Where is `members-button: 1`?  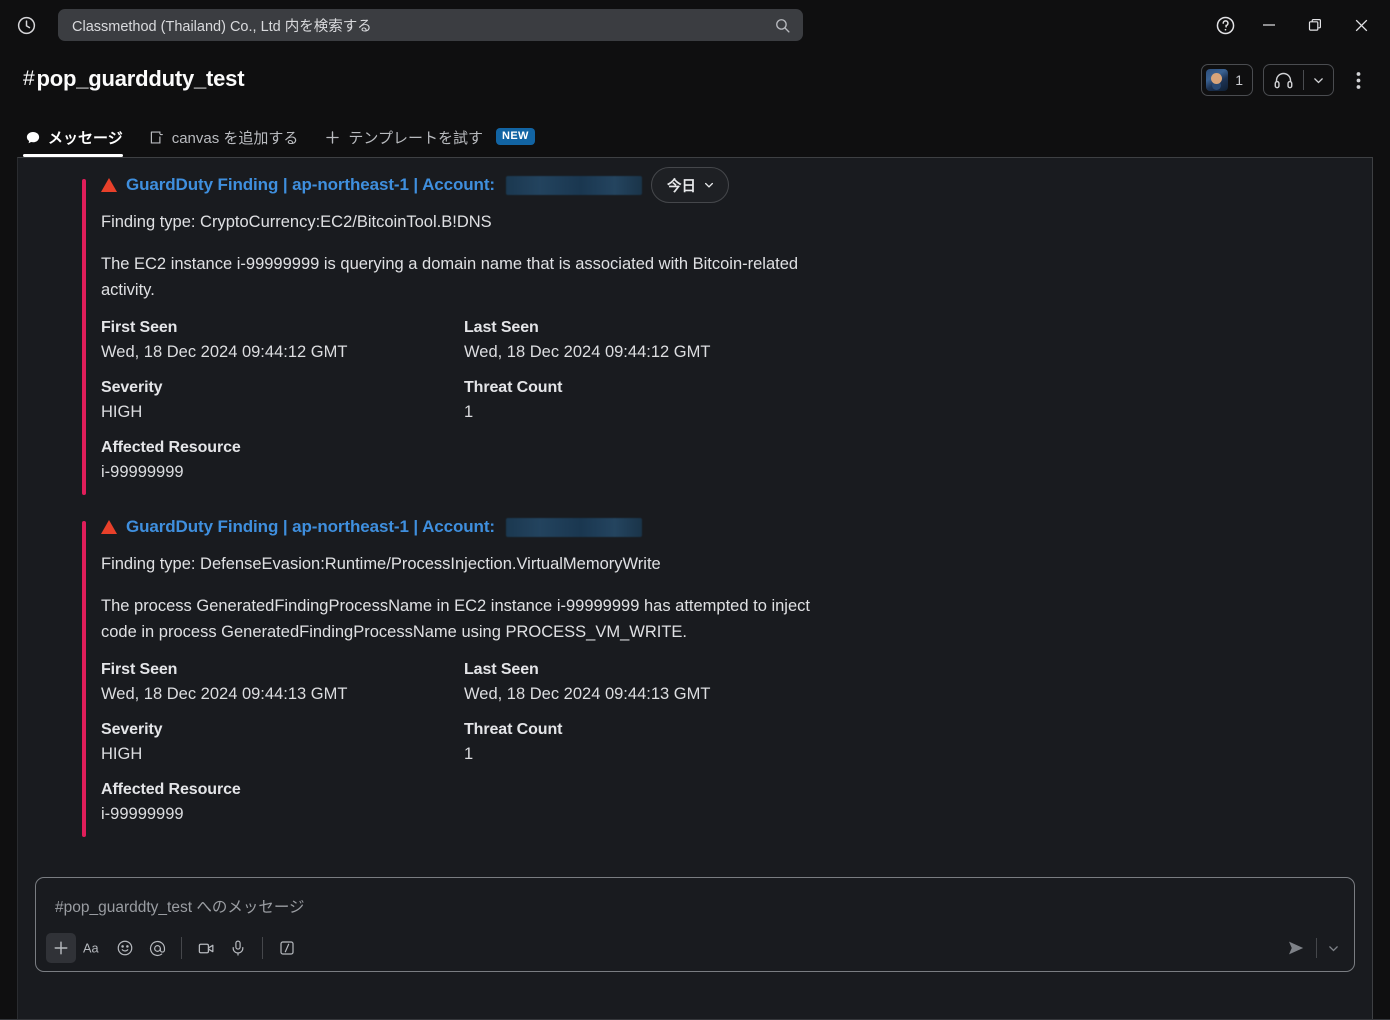
members-button: 1 is located at coordinates (1227, 80).